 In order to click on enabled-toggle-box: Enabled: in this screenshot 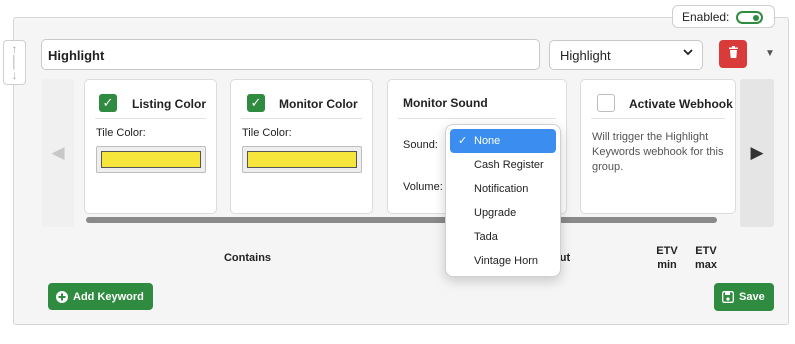, I will do `click(723, 16)`.